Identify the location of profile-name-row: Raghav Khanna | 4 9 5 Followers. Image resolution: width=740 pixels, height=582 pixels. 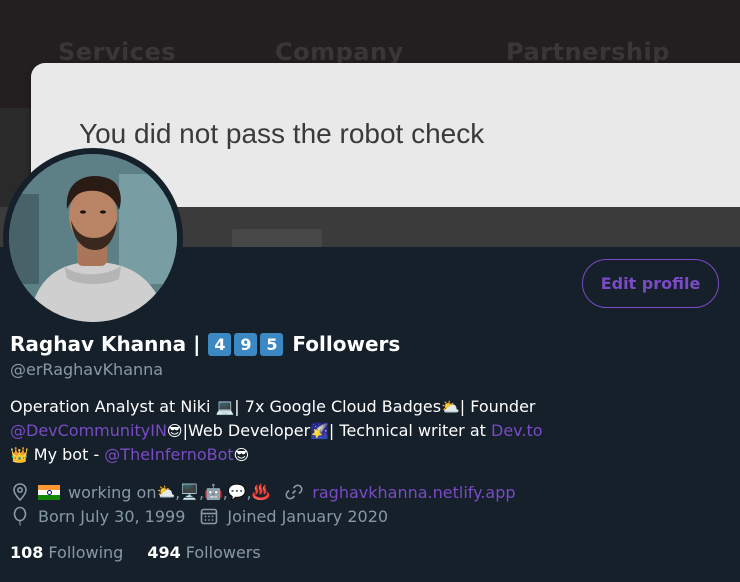
(205, 344).